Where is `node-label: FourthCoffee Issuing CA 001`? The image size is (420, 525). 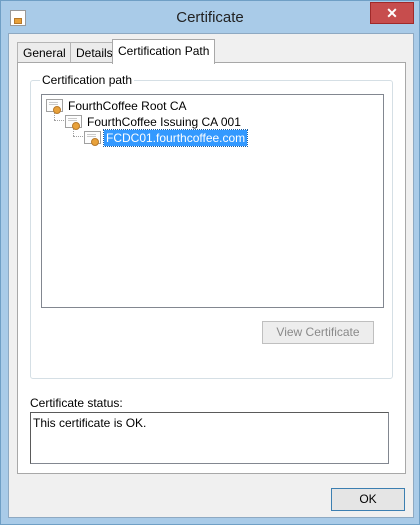 node-label: FourthCoffee Issuing CA 001 is located at coordinates (164, 121).